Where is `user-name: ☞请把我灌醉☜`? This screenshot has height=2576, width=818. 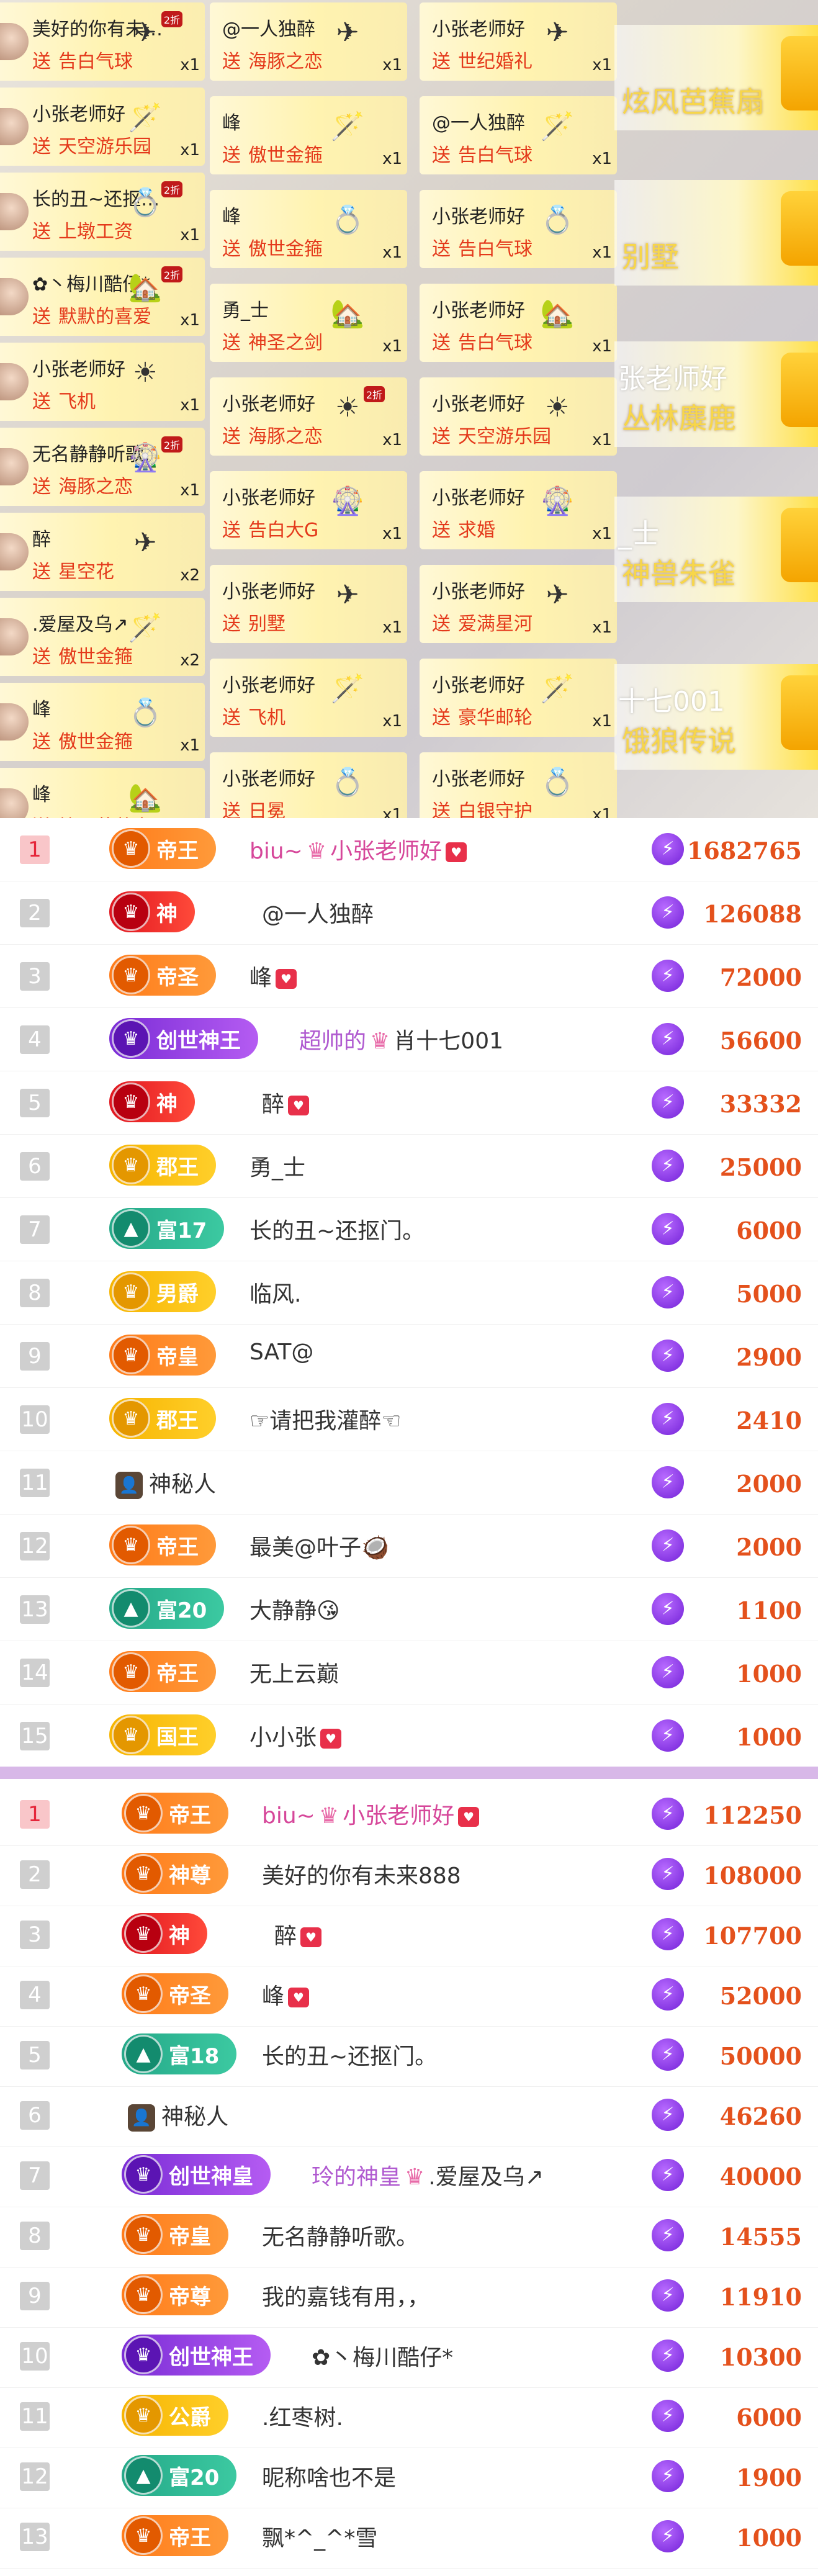 user-name: ☞请把我灌醉☜ is located at coordinates (326, 1419).